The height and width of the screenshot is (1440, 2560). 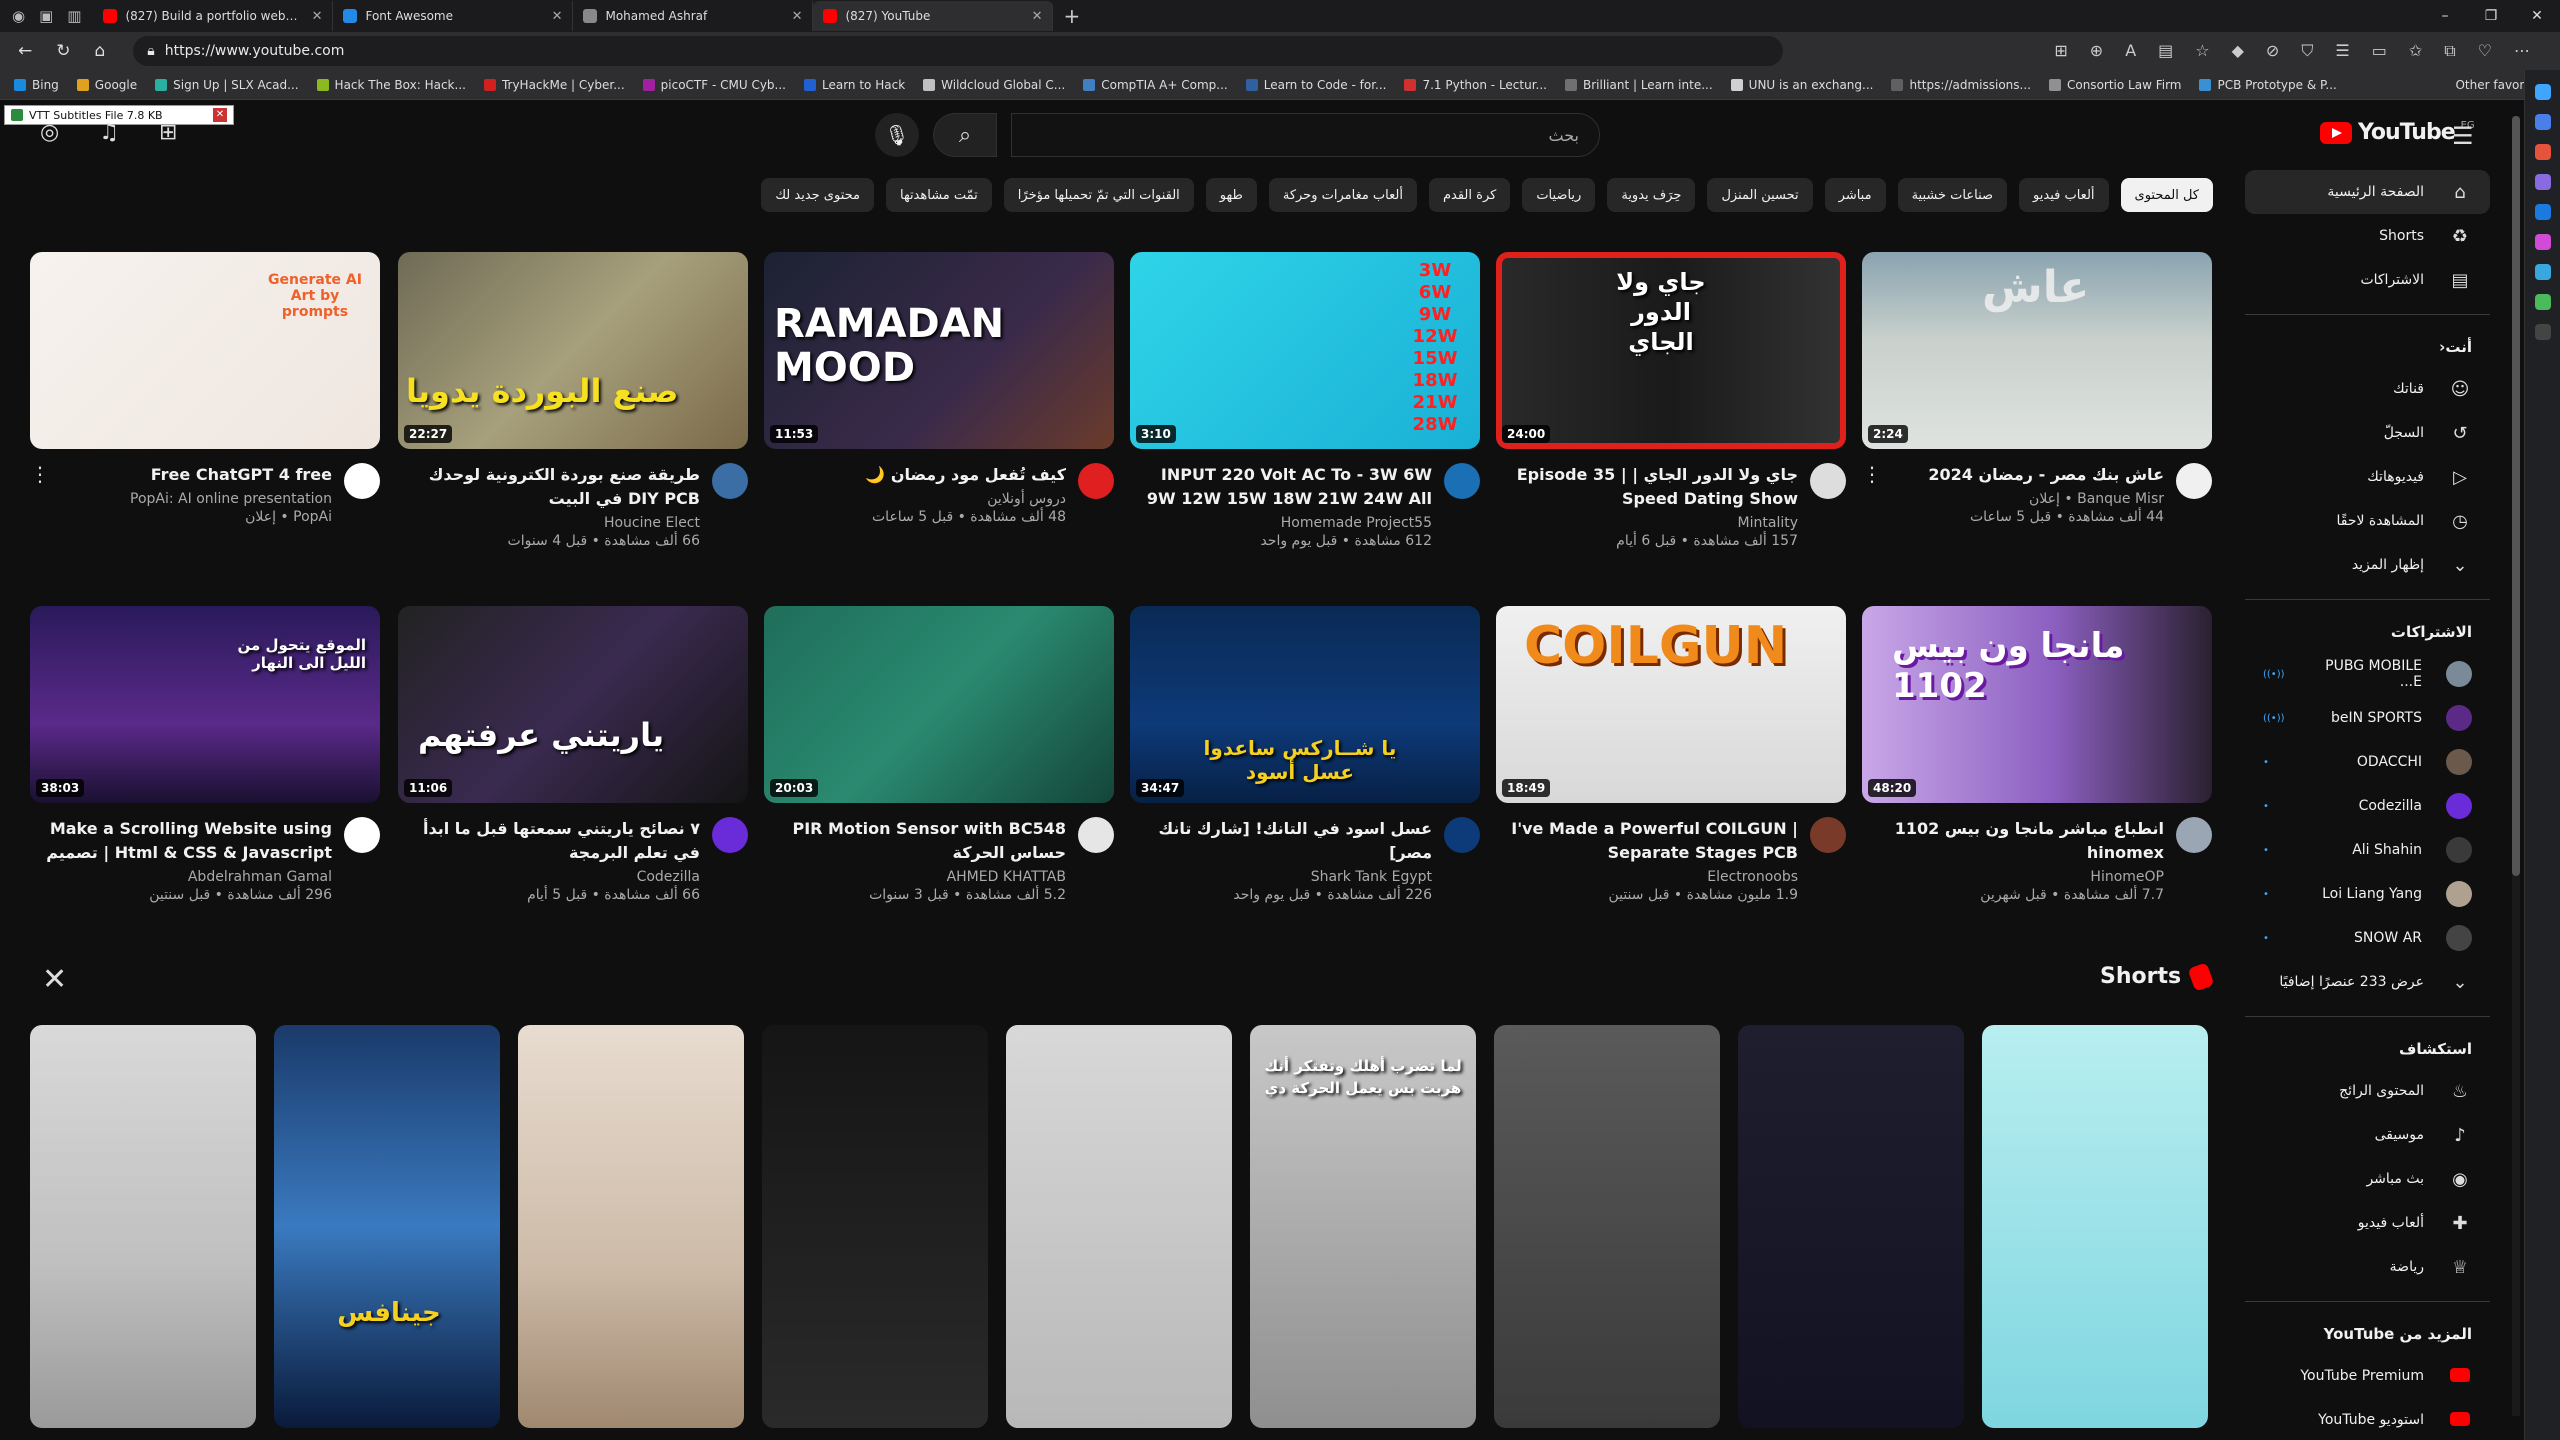 I want to click on browser-tab: Font Awesome ✕, so click(x=453, y=16).